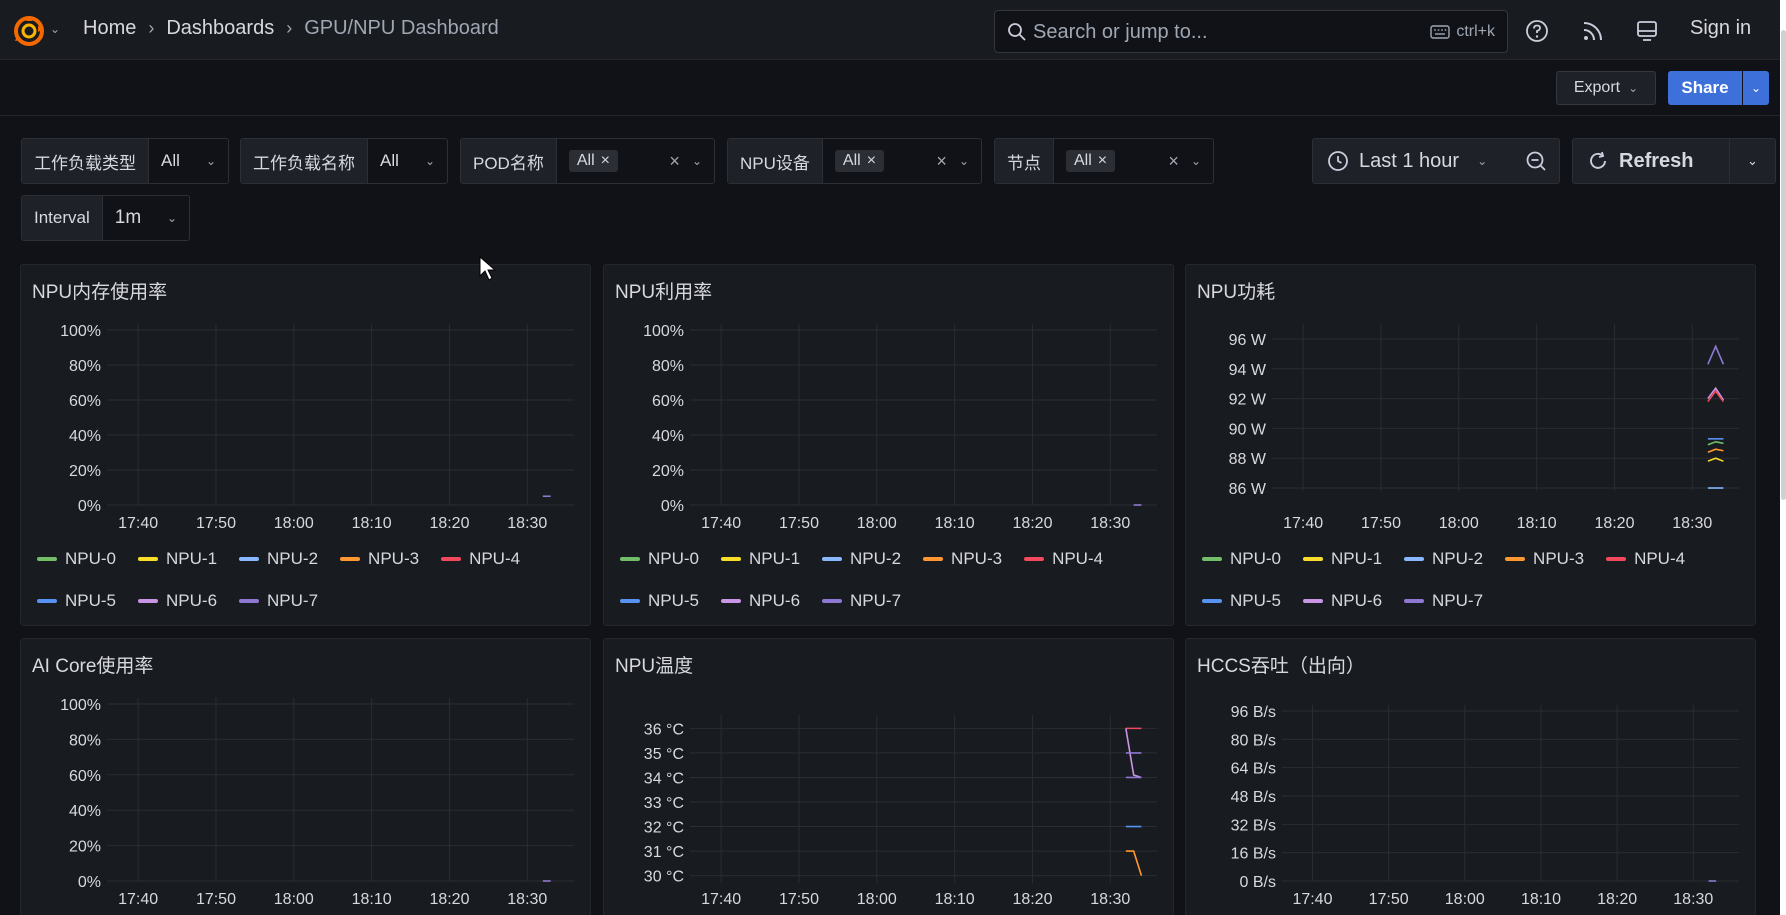 This screenshot has height=915, width=1786. Describe the element at coordinates (1756, 88) in the screenshot. I see `share-menu-chevron-icon: ⌄` at that location.